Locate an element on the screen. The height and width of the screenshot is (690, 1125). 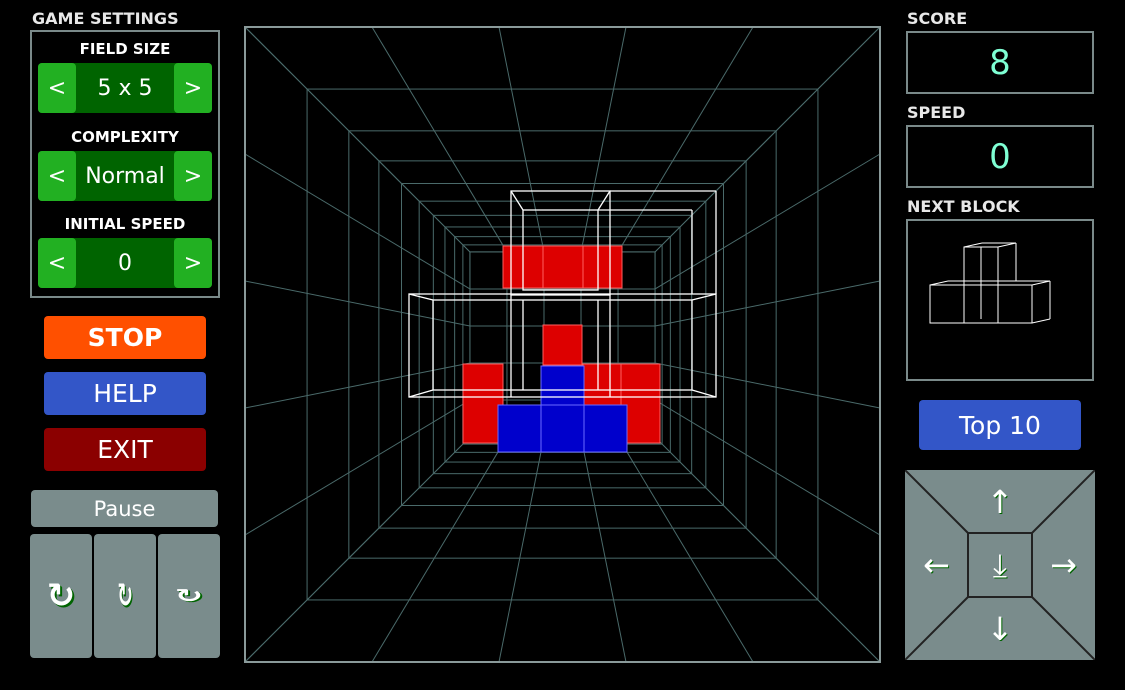
score-value: 8 is located at coordinates (1000, 62).